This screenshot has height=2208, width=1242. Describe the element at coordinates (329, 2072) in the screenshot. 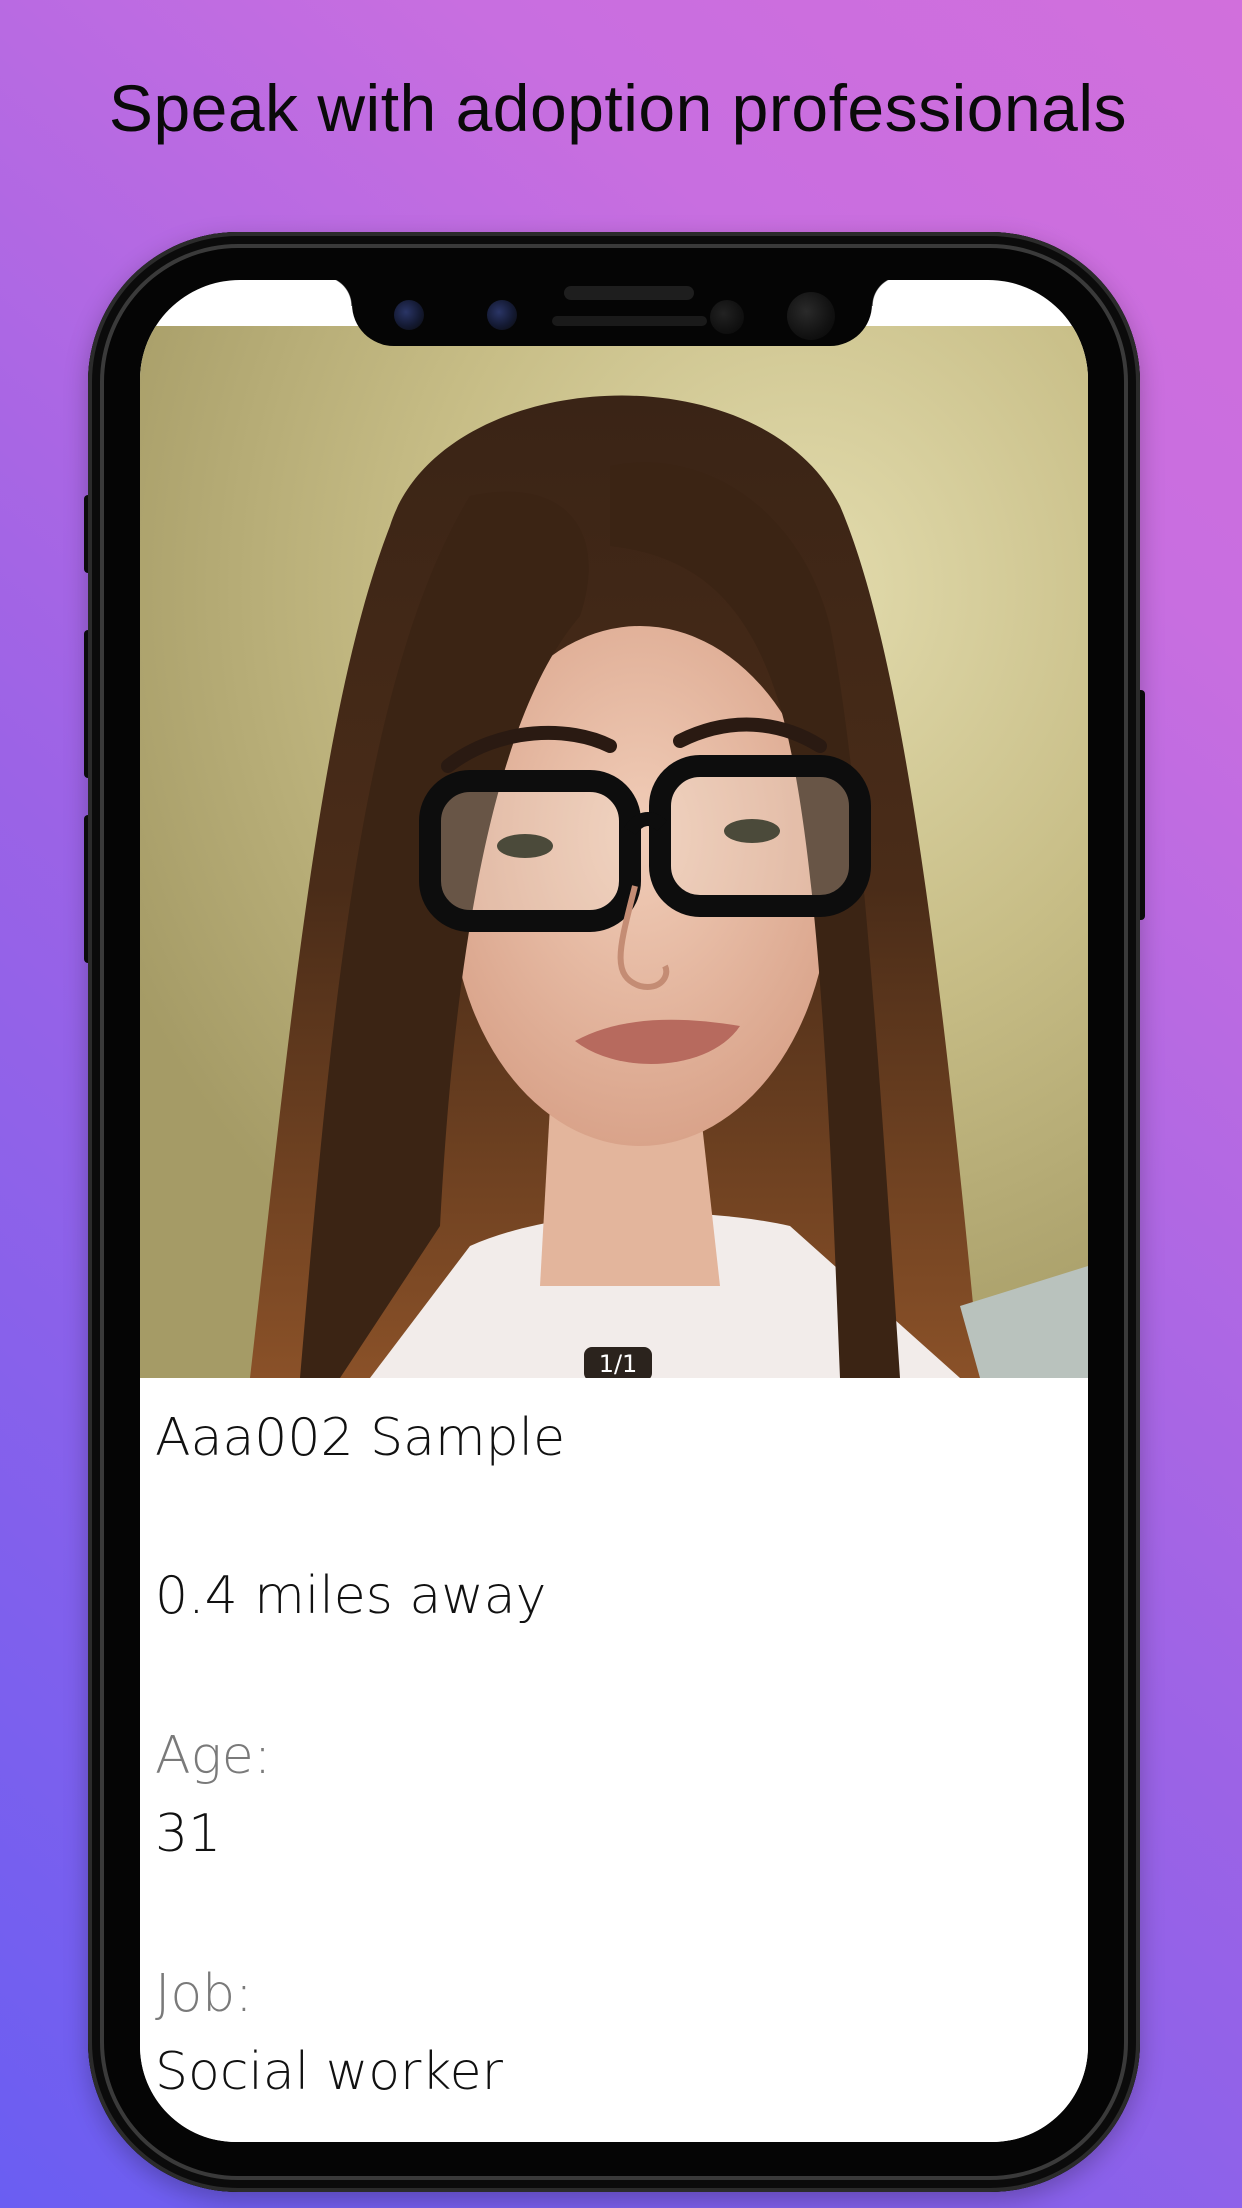

I see `job-value: Social worker` at that location.